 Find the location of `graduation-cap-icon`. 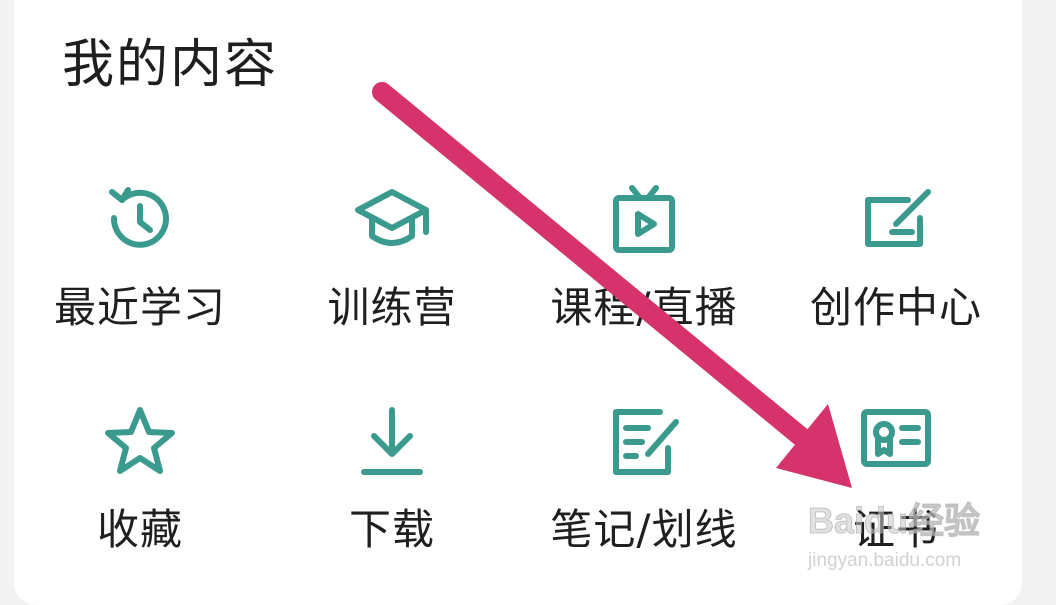

graduation-cap-icon is located at coordinates (392, 220).